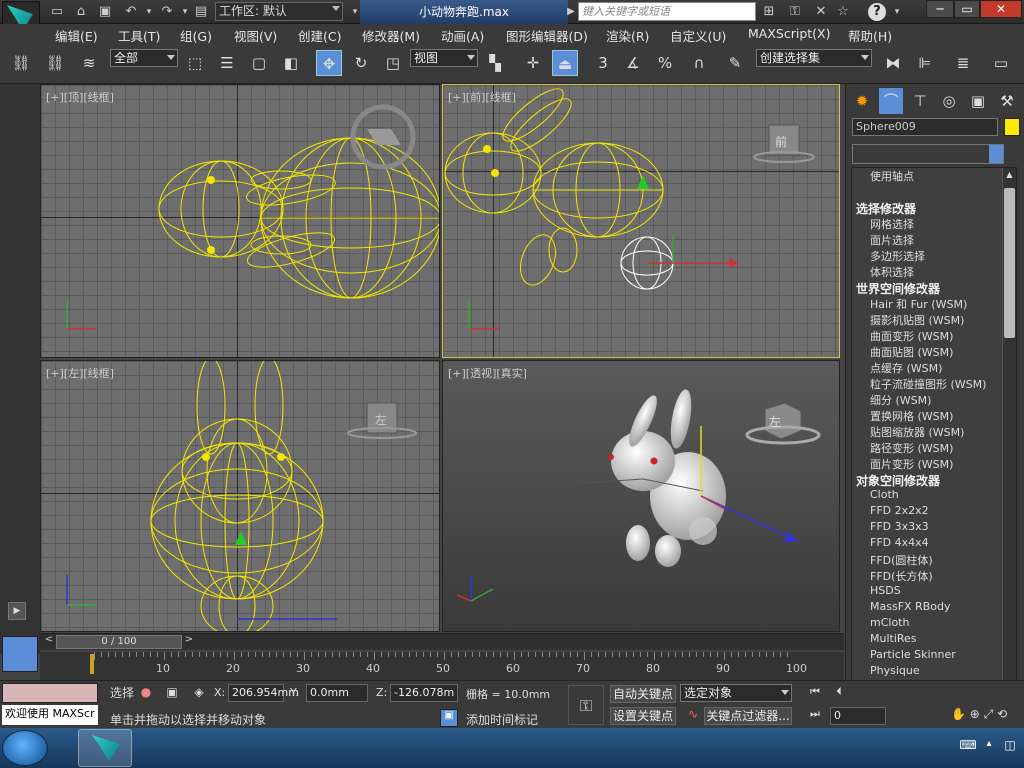 Image resolution: width=1024 pixels, height=768 pixels. I want to click on menu-rendering: 渲染(R), so click(627, 35).